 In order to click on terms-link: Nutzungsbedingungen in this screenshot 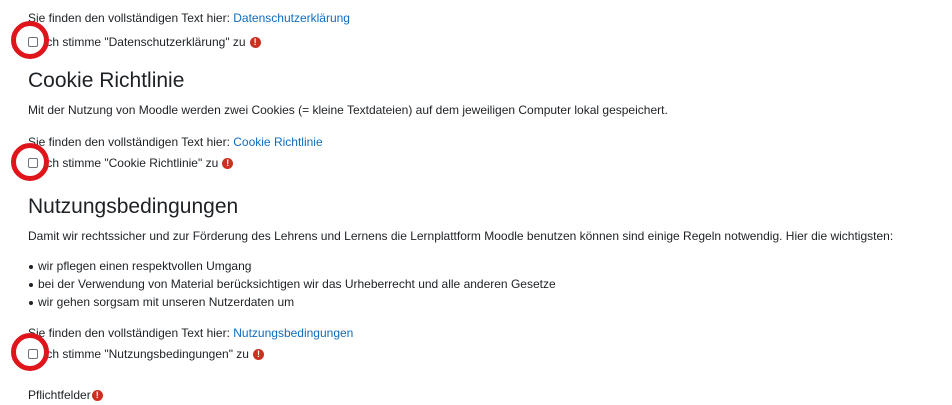, I will do `click(293, 333)`.